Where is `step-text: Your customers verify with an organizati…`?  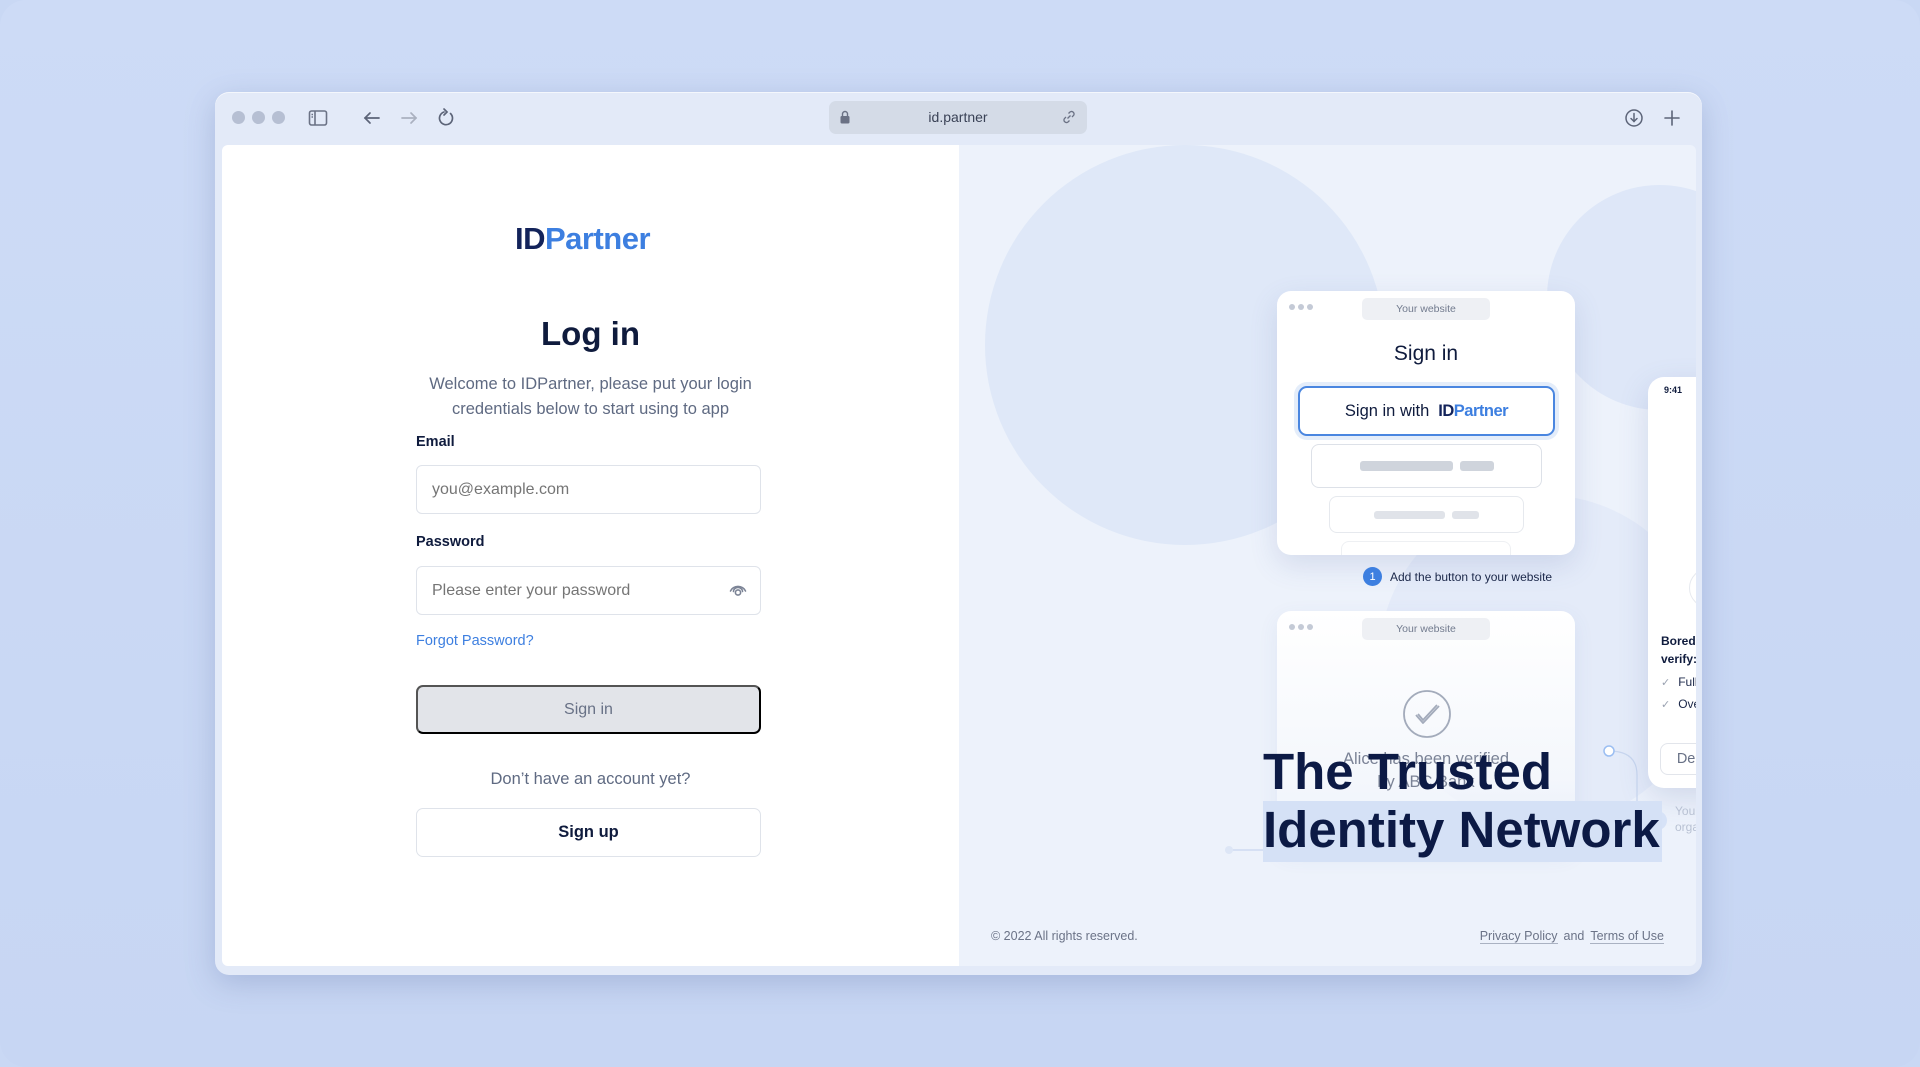 step-text: Your customers verify with an organizati… is located at coordinates (1685, 819).